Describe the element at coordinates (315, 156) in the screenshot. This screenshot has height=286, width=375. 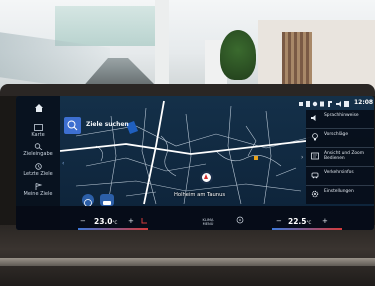
I see `map-view-icon` at that location.